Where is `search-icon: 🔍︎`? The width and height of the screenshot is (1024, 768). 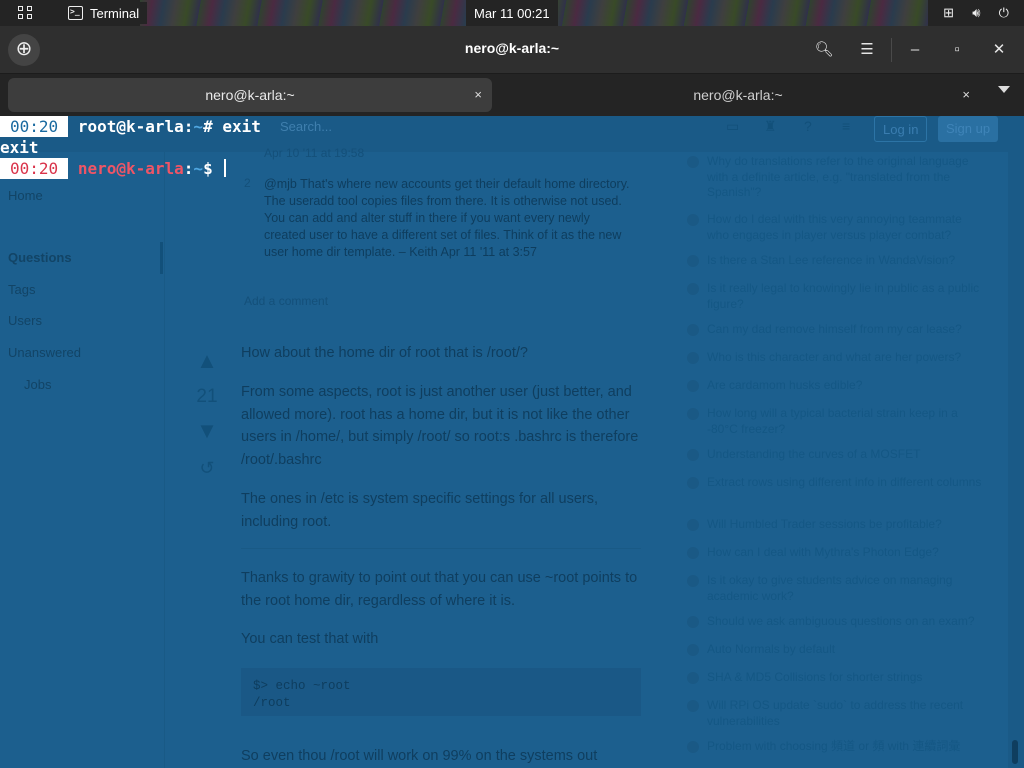
search-icon: 🔍︎ is located at coordinates (824, 49).